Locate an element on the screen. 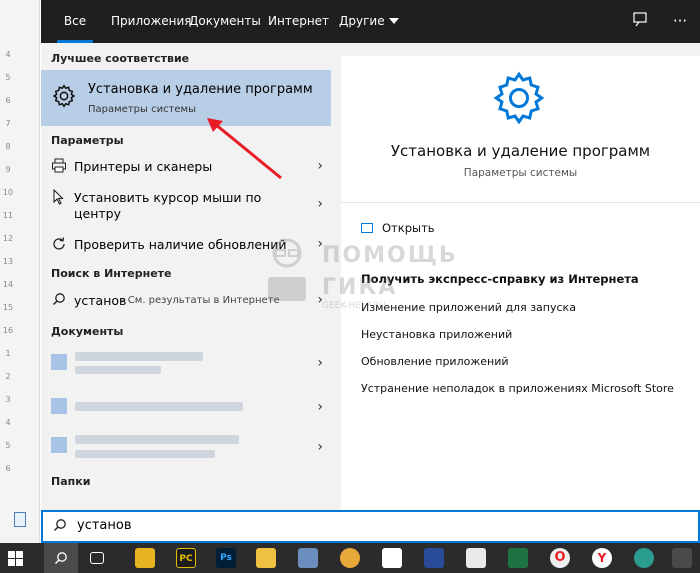 The width and height of the screenshot is (700, 573). task-view-icon is located at coordinates (97, 558).